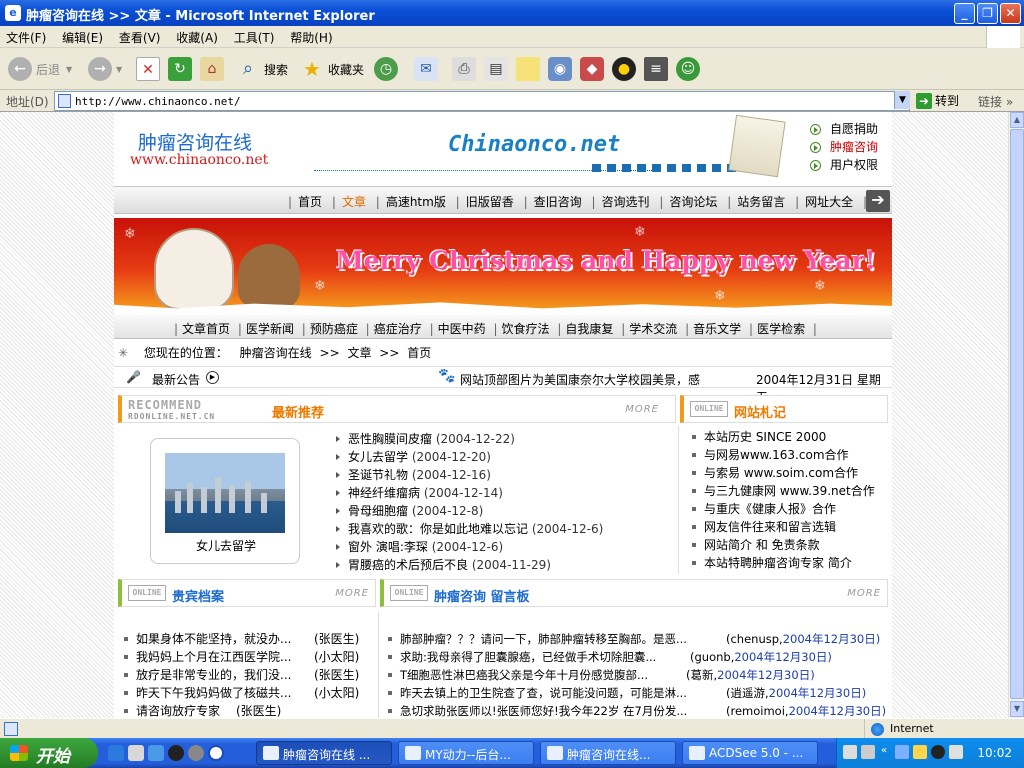 This screenshot has height=768, width=1024. Describe the element at coordinates (428, 69) in the screenshot. I see `mail-button: ✉` at that location.